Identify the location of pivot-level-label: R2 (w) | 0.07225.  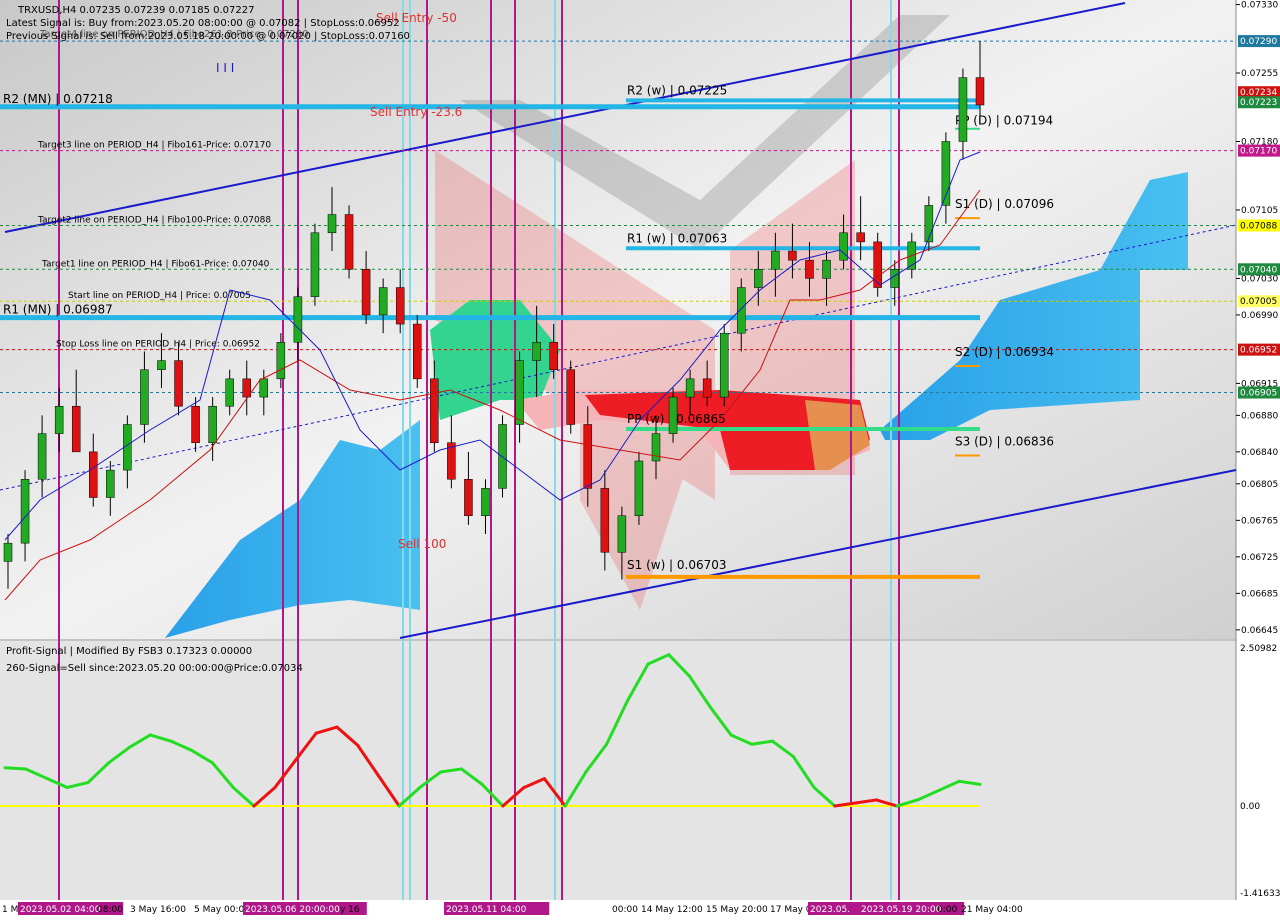
(677, 90).